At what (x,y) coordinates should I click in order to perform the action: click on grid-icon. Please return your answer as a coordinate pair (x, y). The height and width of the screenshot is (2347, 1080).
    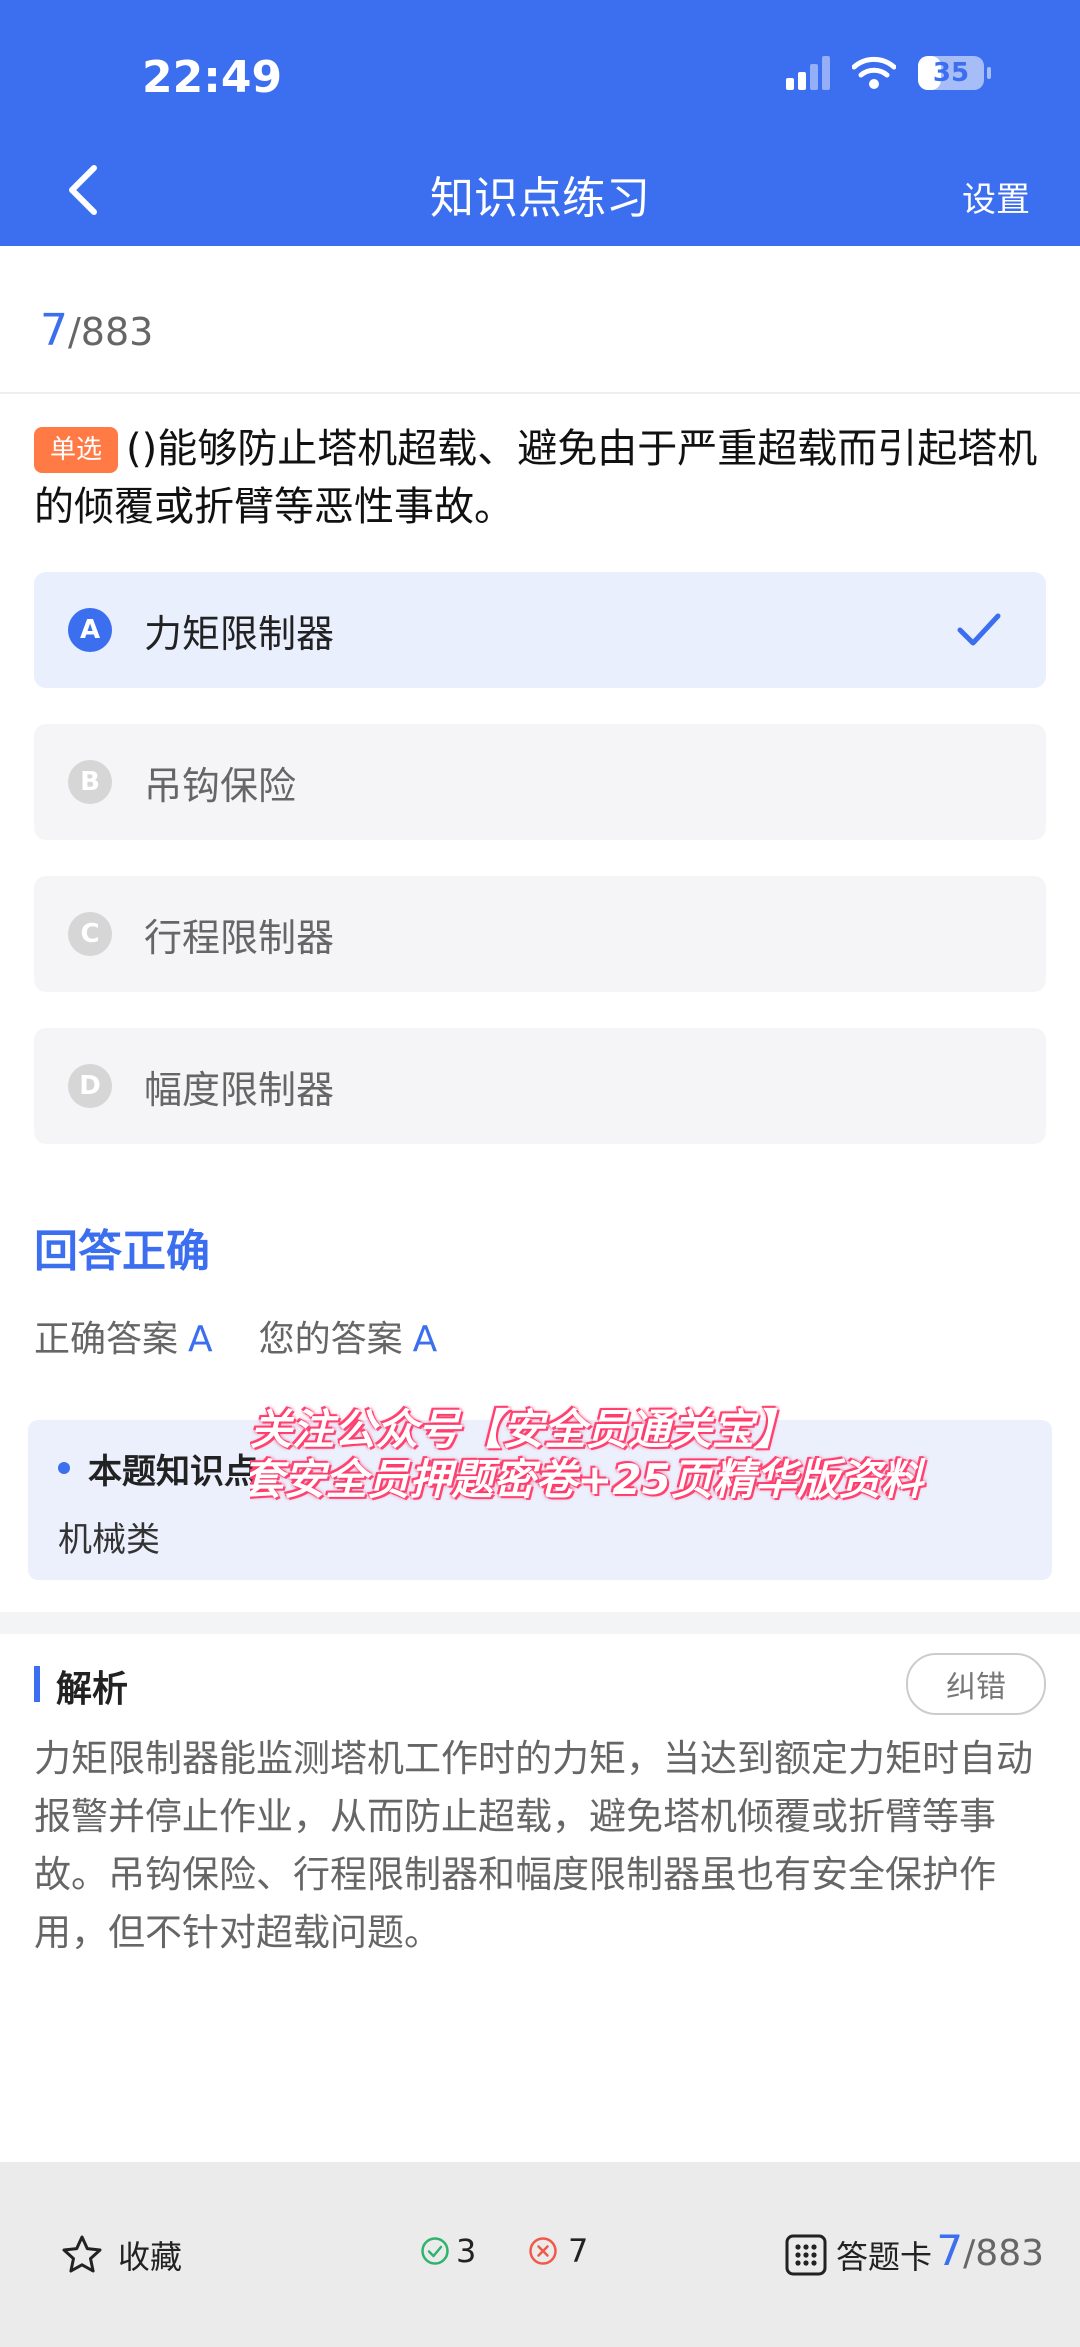
    Looking at the image, I should click on (806, 2255).